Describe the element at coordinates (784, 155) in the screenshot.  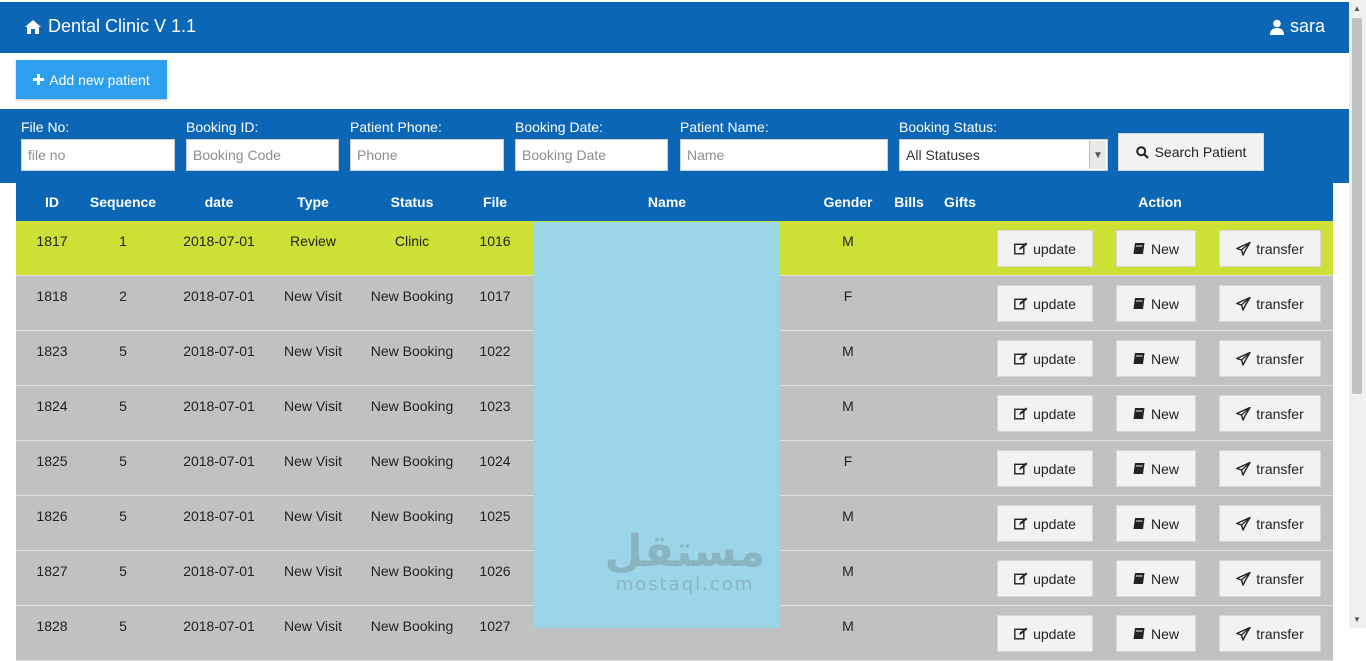
I see `patient-name-input` at that location.